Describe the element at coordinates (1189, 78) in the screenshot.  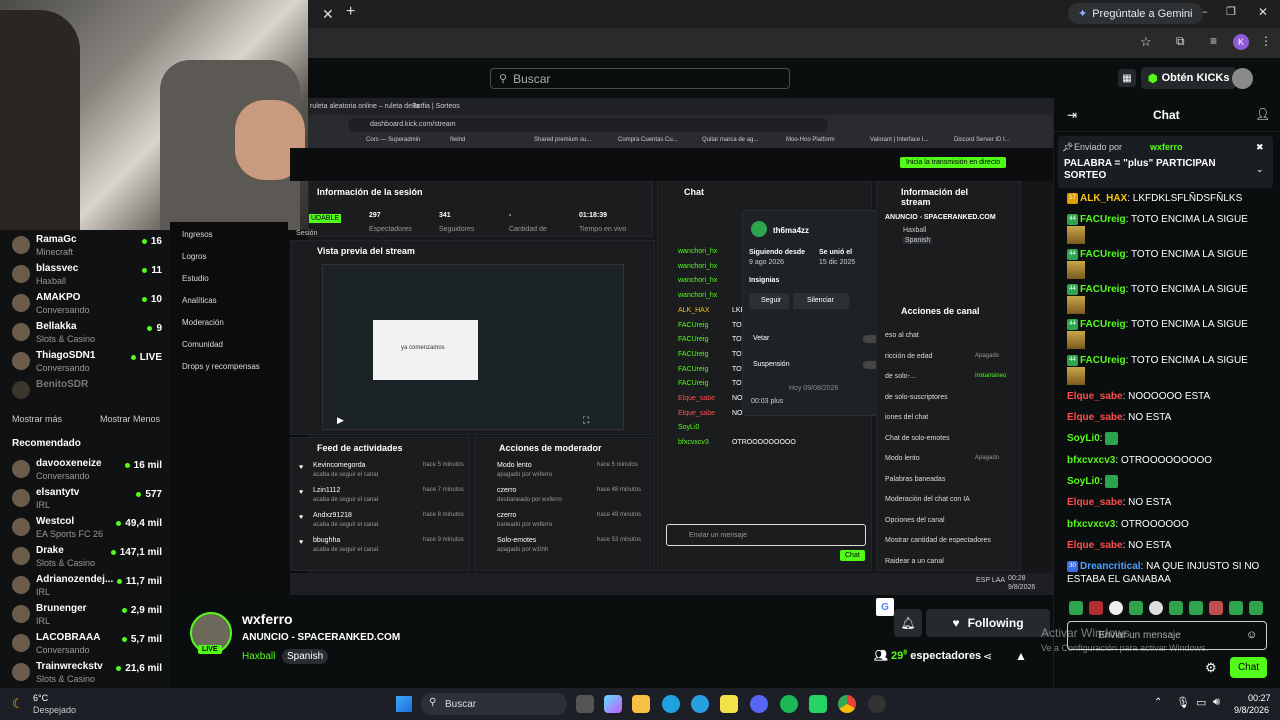
I see `get-kicks-button: ⬢ Obtén KICKs` at that location.